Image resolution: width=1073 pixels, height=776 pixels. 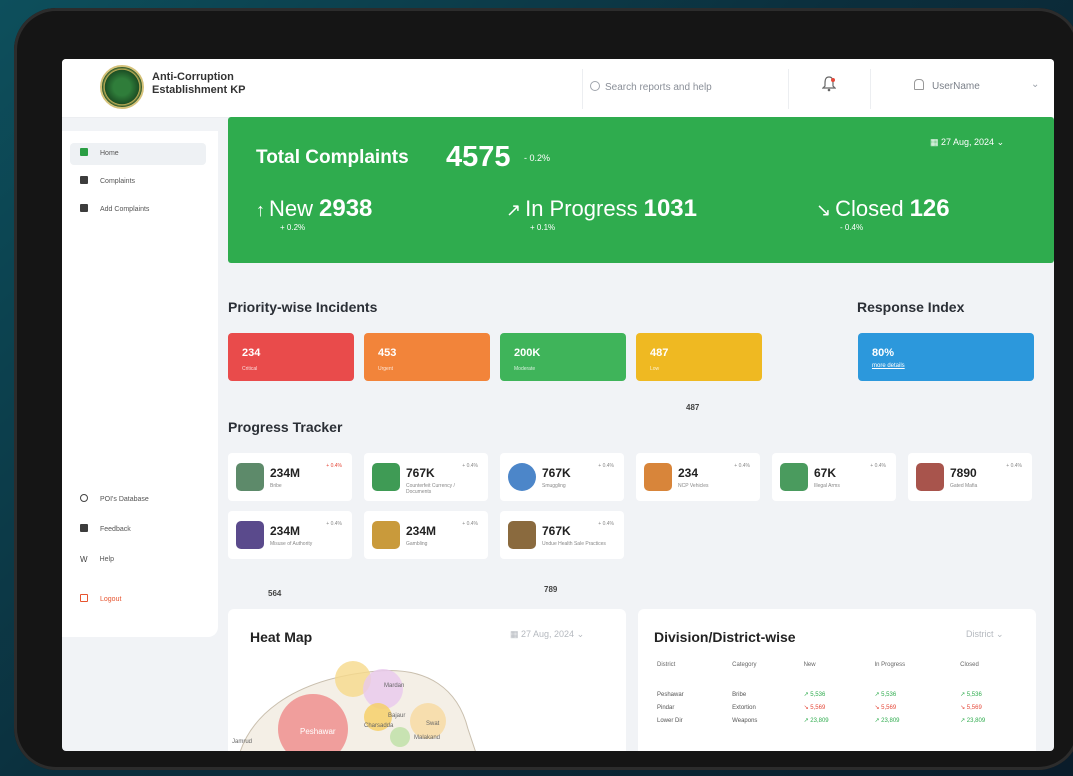 I want to click on date-picker: ▦ 27 Aug, 2024 ⌄, so click(x=967, y=142).